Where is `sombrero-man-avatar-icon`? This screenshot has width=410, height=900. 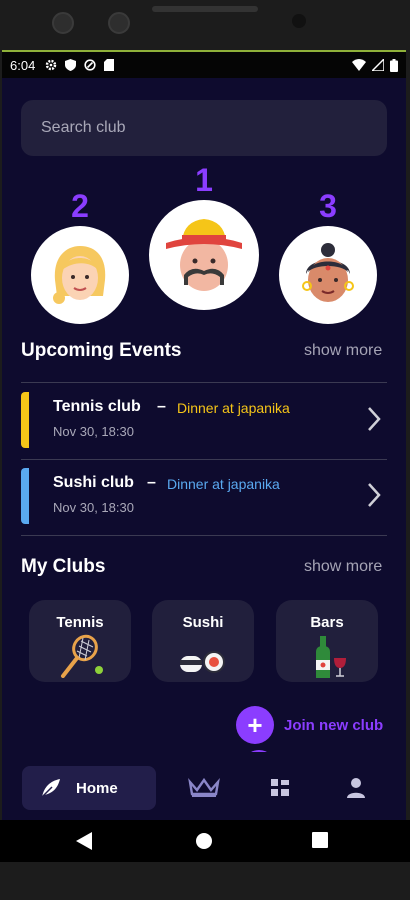 sombrero-man-avatar-icon is located at coordinates (204, 255).